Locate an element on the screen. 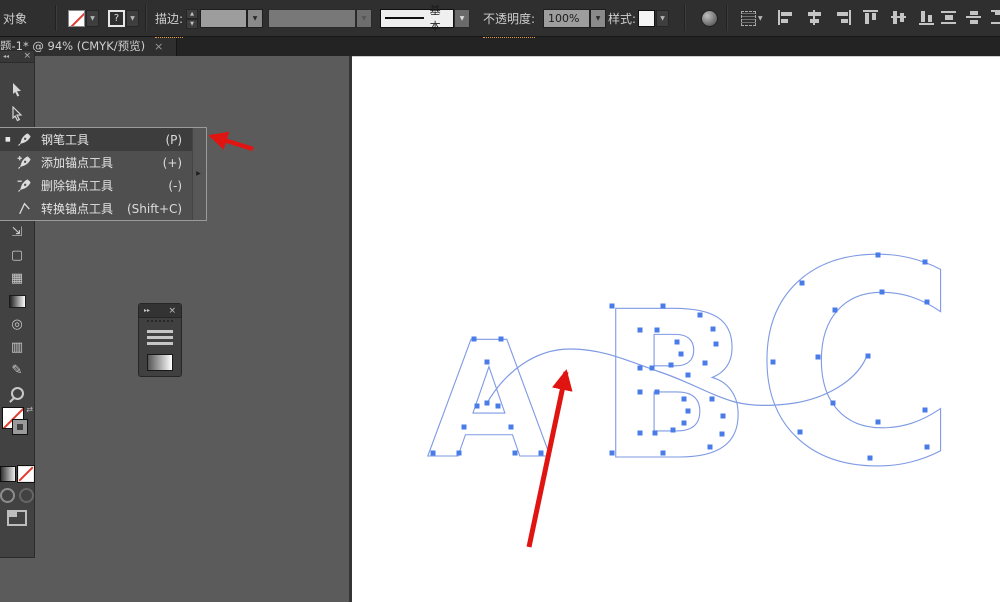 The width and height of the screenshot is (1000, 603). stroke-panel-icon is located at coordinates (160, 337).